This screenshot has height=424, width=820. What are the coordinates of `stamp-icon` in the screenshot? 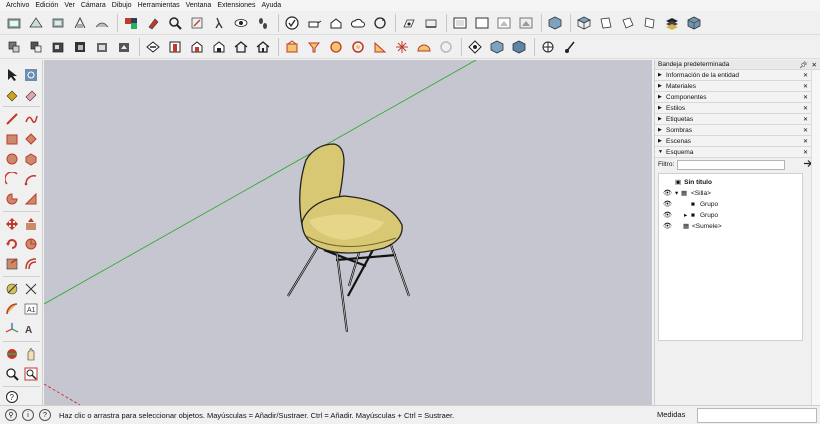 It's located at (197, 47).